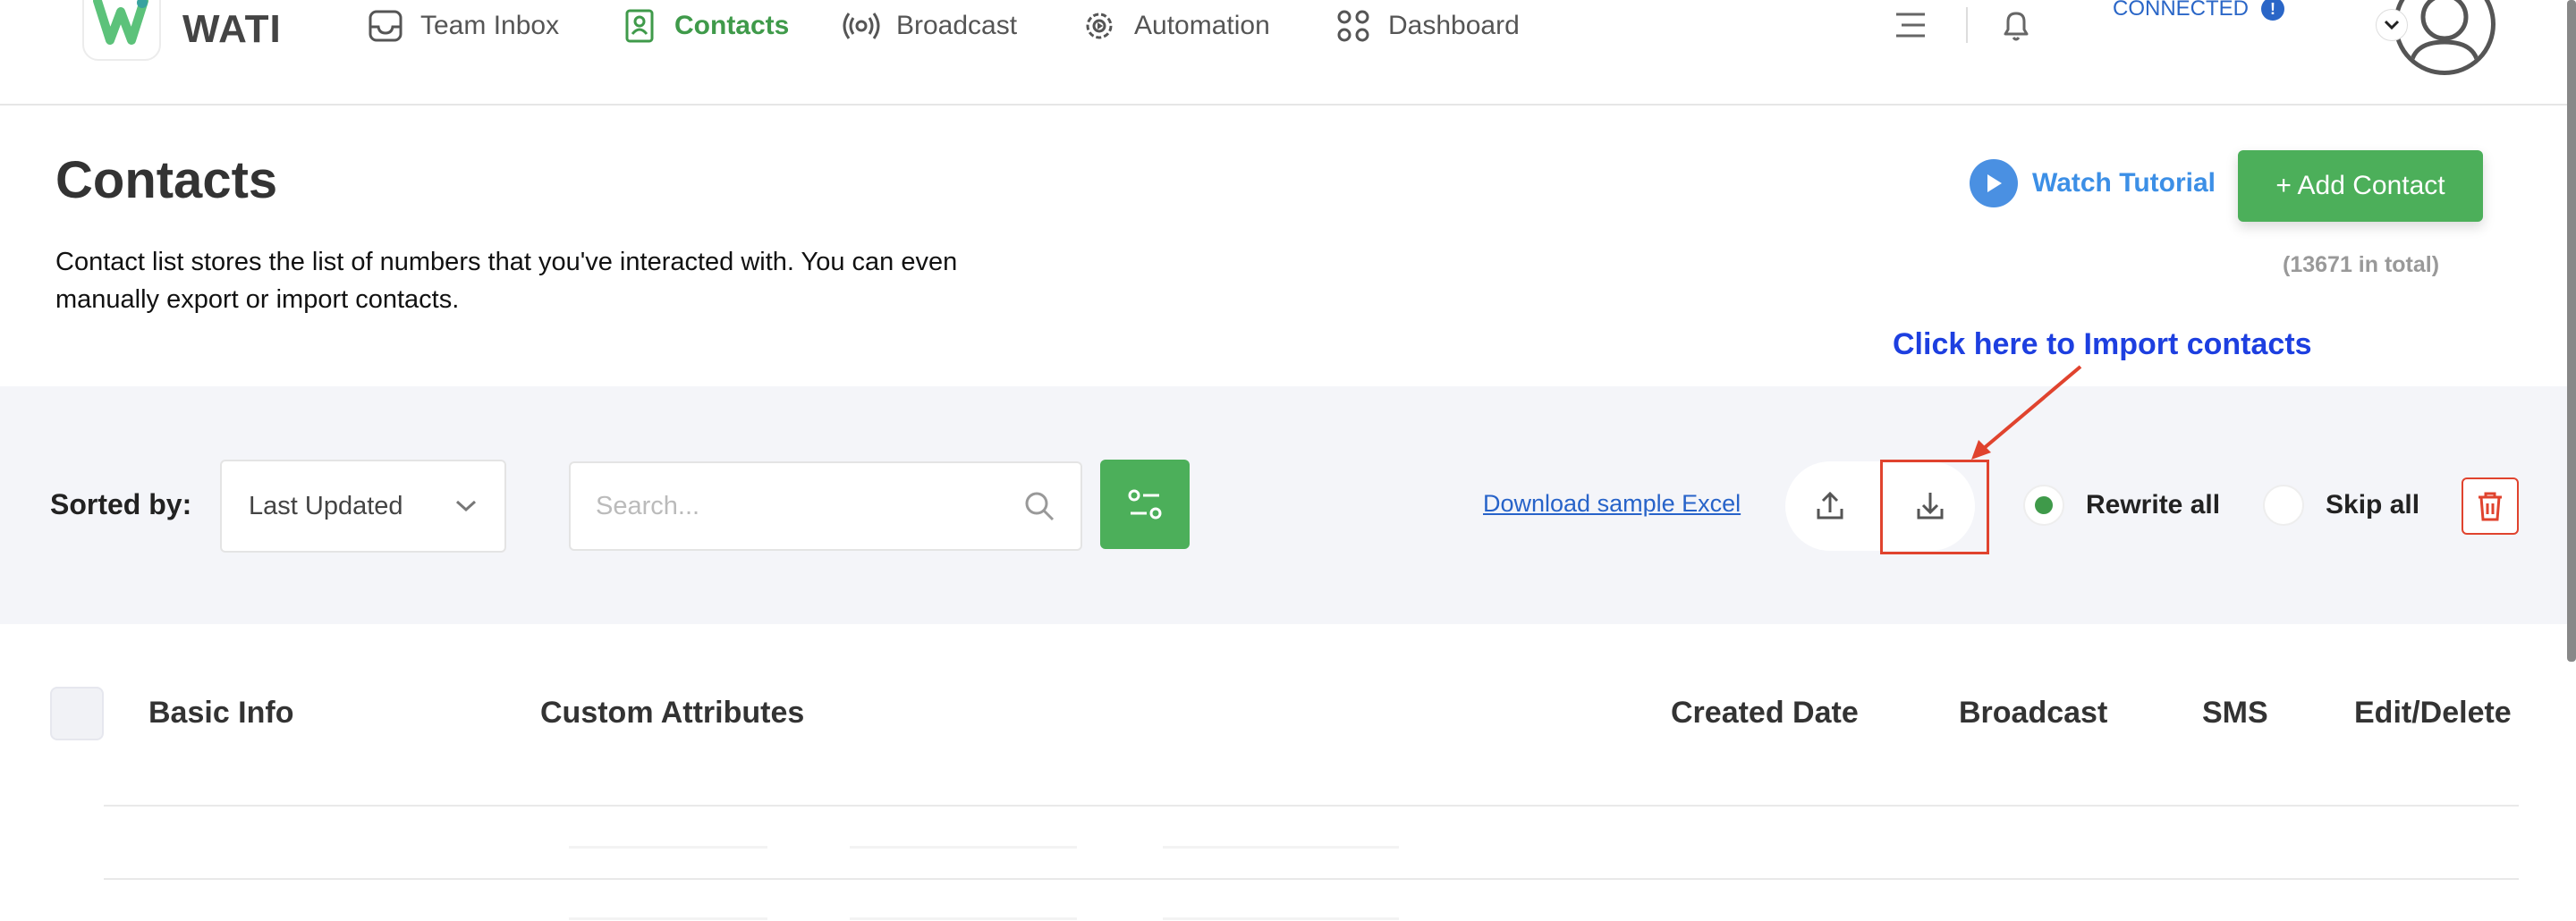 The width and height of the screenshot is (2576, 921). Describe the element at coordinates (732, 25) in the screenshot. I see `nav-label: Contacts` at that location.